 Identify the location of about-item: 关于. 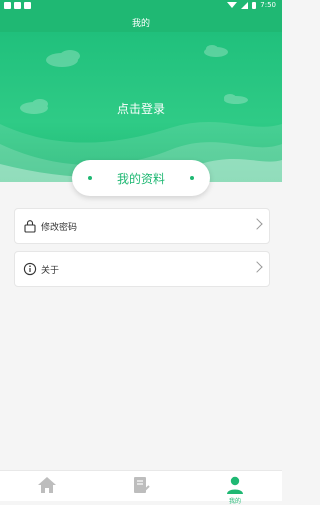
(142, 269).